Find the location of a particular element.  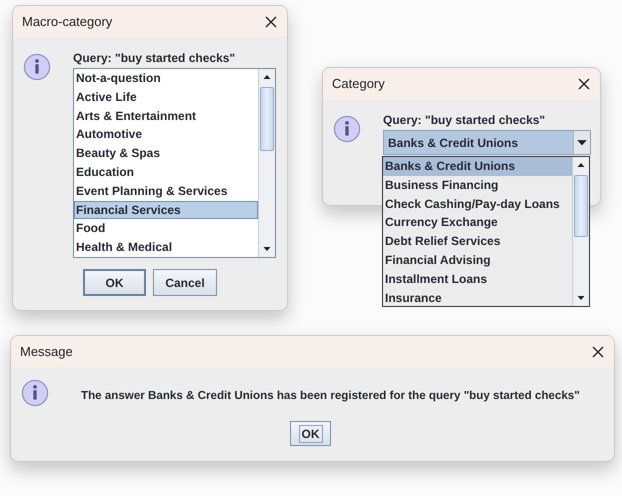

window-title: Macro-category is located at coordinates (67, 21).